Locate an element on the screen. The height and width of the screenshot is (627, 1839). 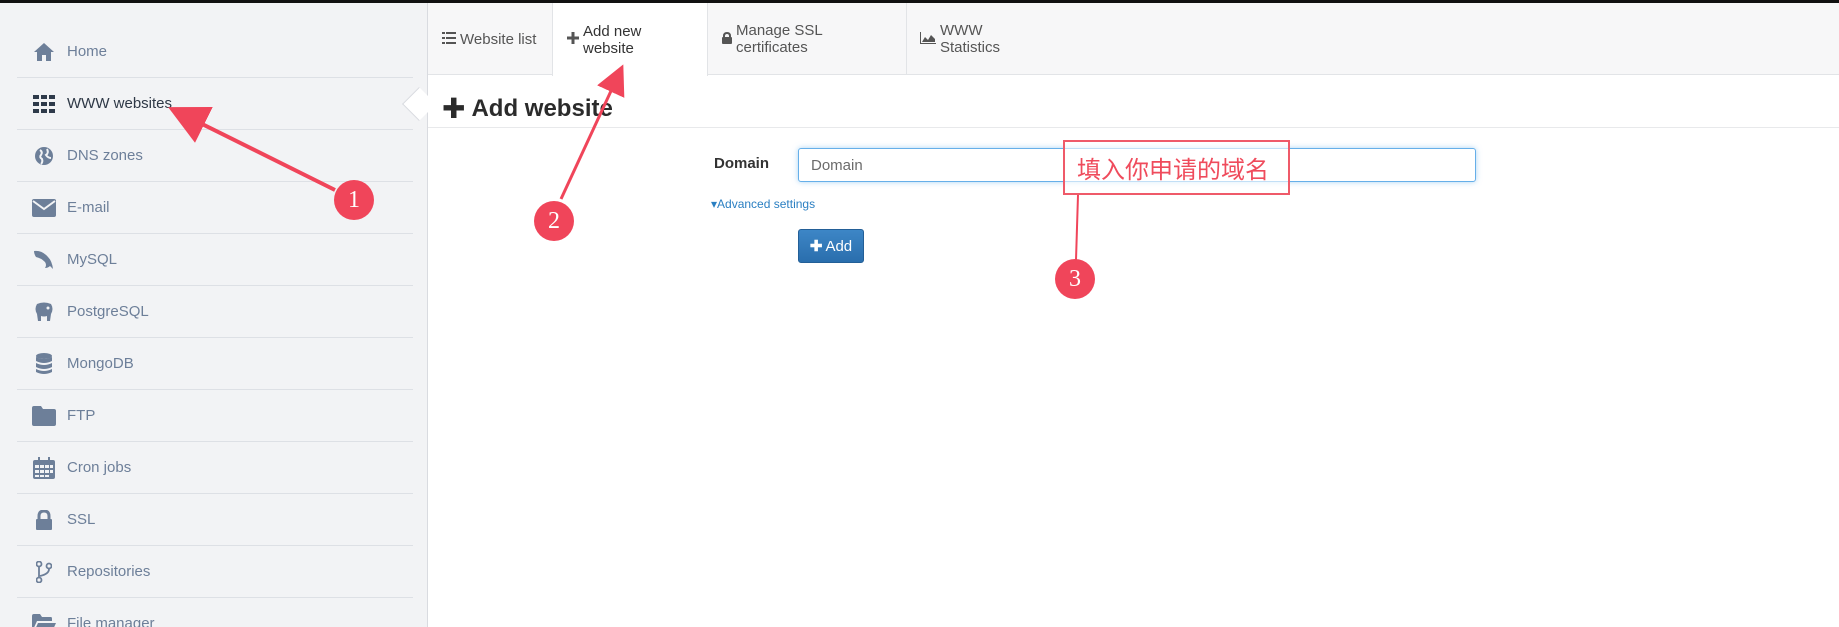
annotation-marker-3: 3 is located at coordinates (1075, 279).